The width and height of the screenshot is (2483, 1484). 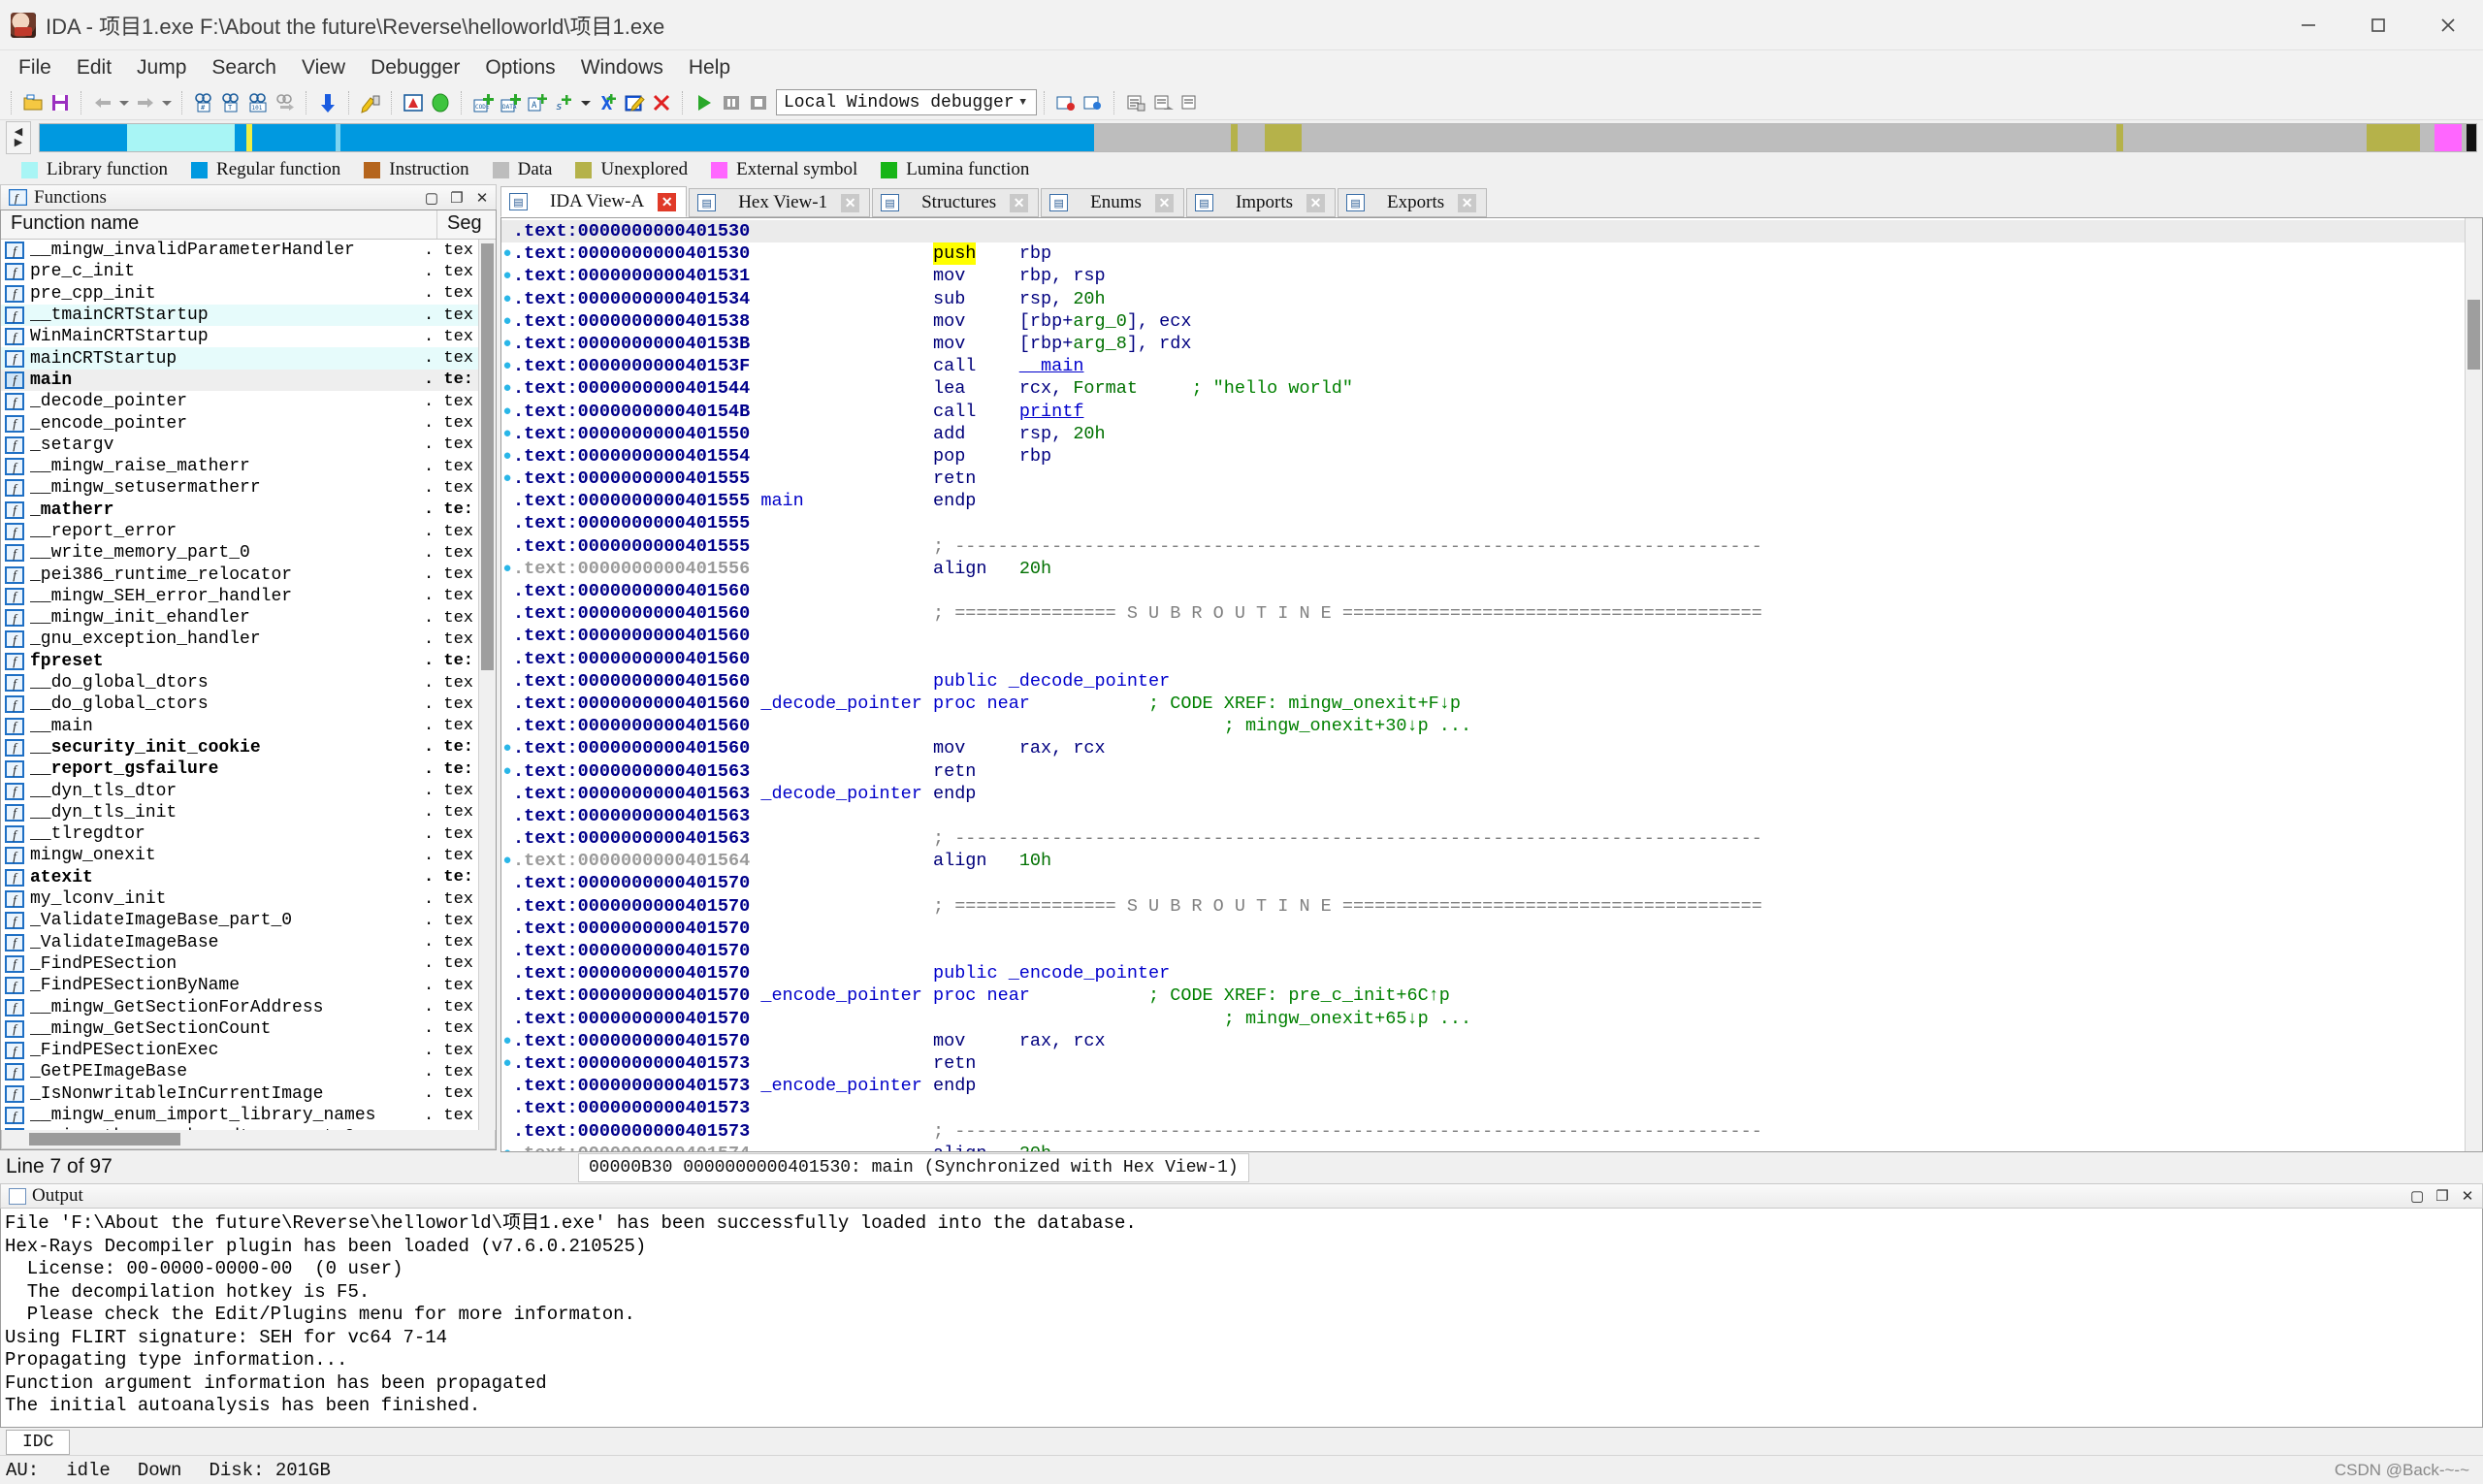 I want to click on disassembly-line: ● .text:000000000040153F call __main, so click(x=1483, y=366).